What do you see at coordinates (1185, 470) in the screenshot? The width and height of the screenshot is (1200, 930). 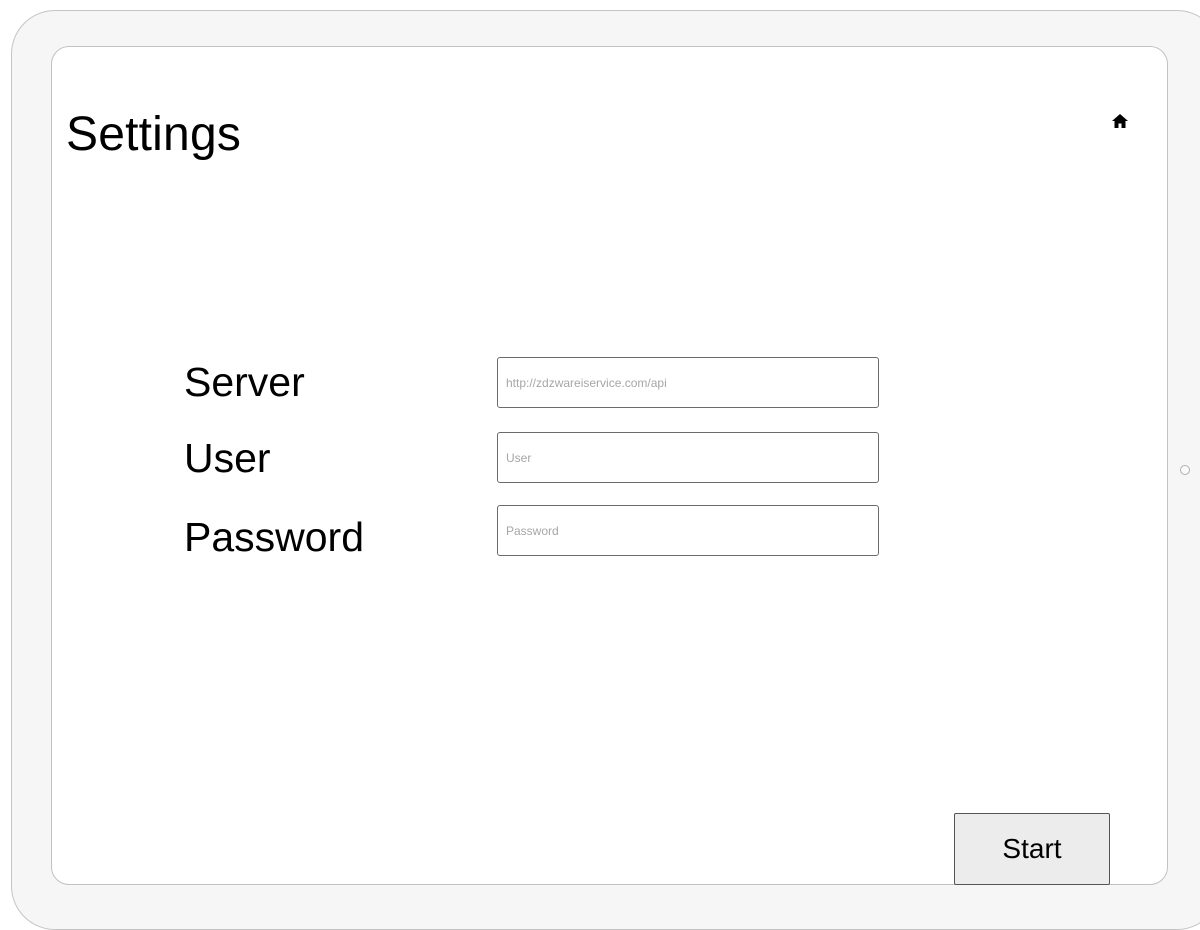 I see `device-home-button` at bounding box center [1185, 470].